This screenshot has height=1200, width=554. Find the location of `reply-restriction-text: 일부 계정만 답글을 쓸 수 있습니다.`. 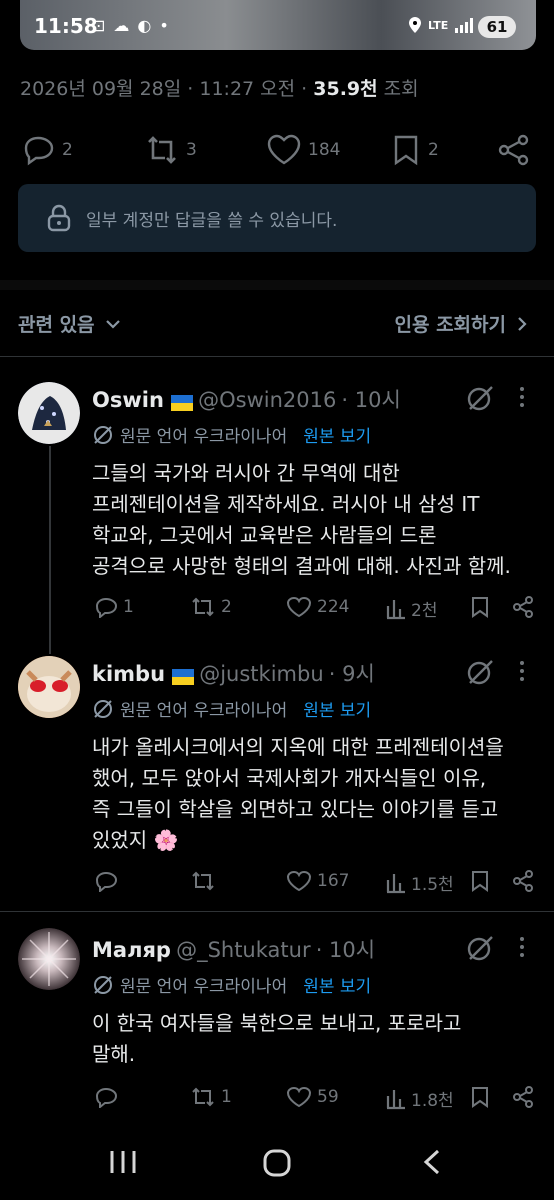

reply-restriction-text: 일부 계정만 답글을 쓸 수 있습니다. is located at coordinates (212, 220).